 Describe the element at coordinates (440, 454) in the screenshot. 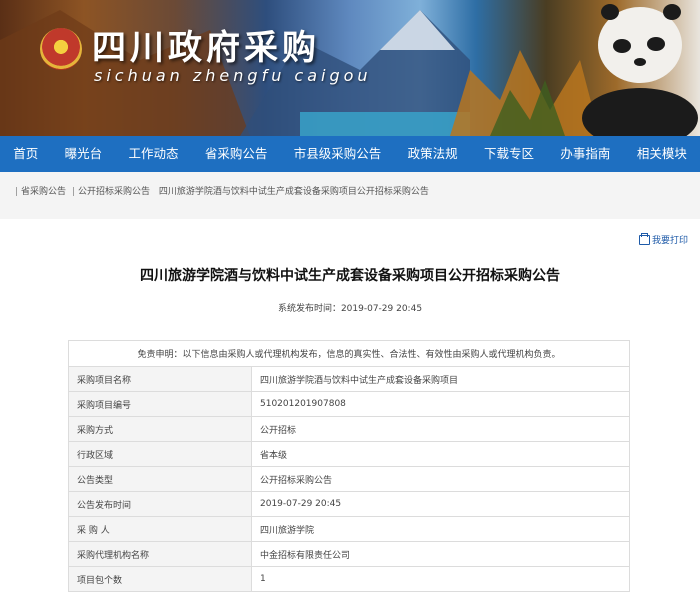

I see `row-value: 省本级` at that location.